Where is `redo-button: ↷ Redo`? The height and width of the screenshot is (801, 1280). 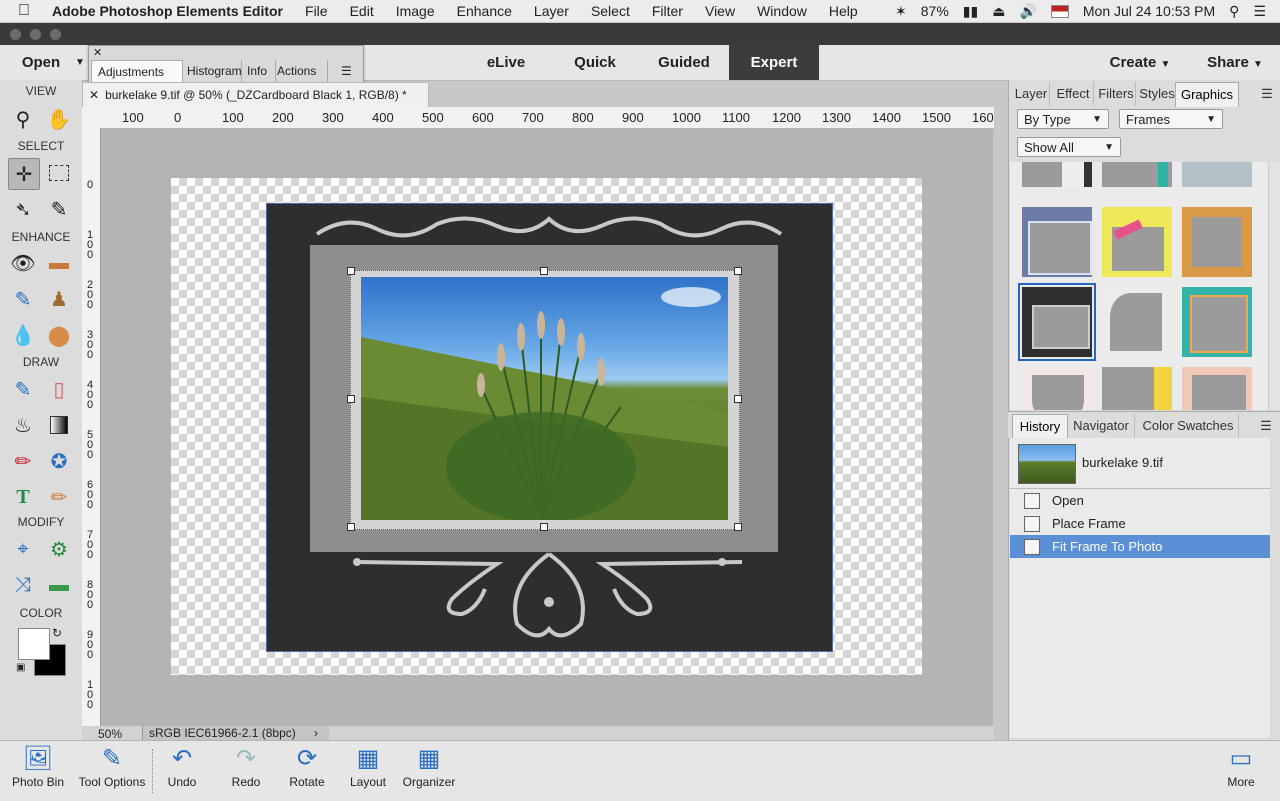 redo-button: ↷ Redo is located at coordinates (246, 771).